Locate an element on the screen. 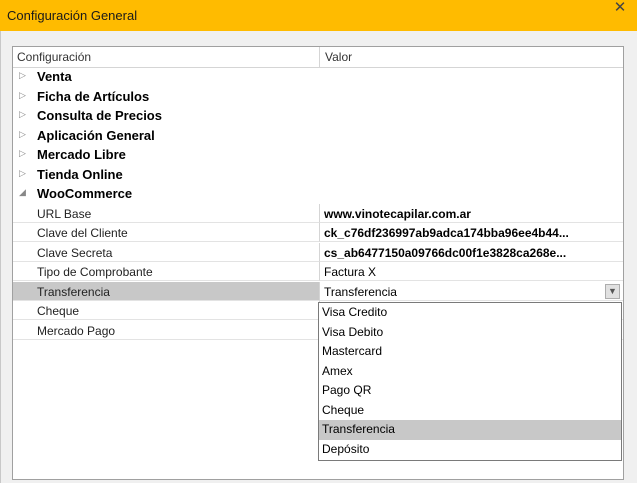 This screenshot has width=637, height=483. category-row-ficha-de-art-culos: ▷ Ficha de Artículos is located at coordinates (318, 96).